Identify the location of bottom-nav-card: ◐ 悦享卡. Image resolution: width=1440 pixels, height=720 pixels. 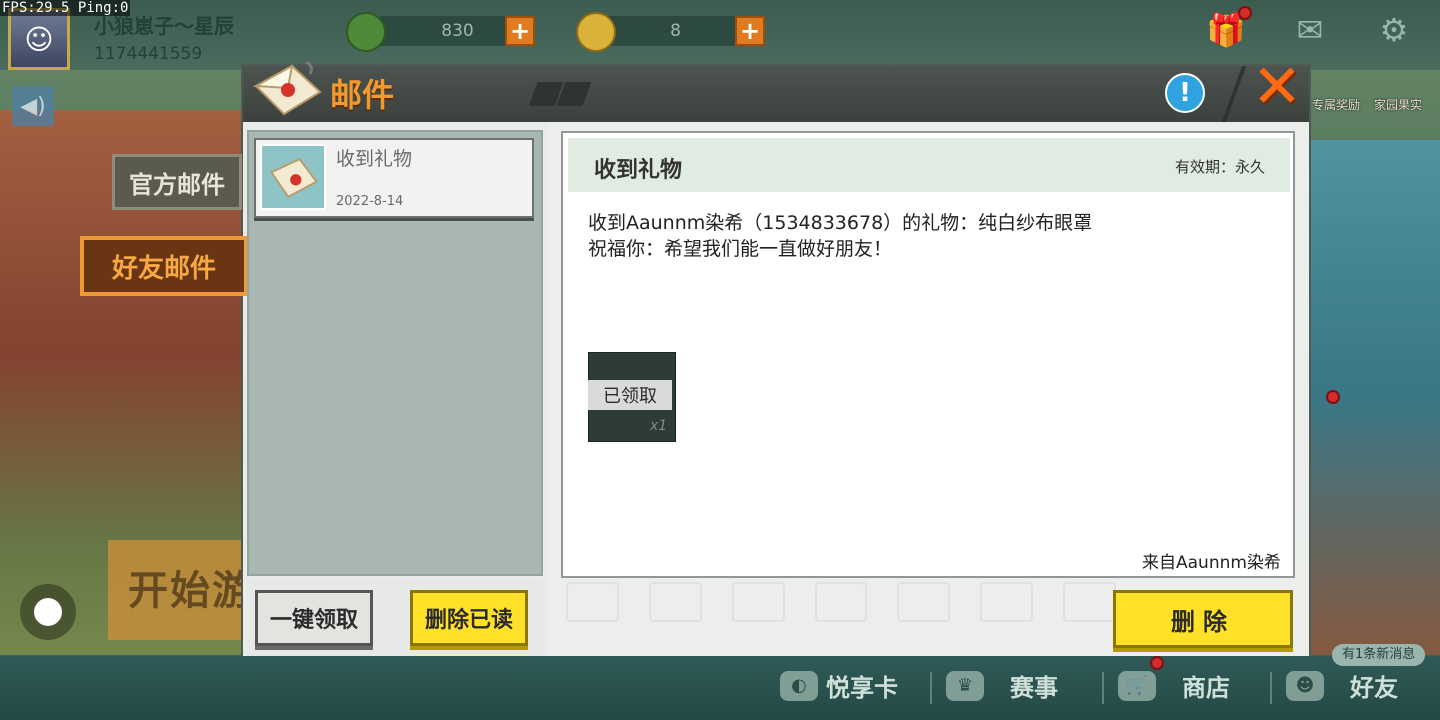
(839, 685).